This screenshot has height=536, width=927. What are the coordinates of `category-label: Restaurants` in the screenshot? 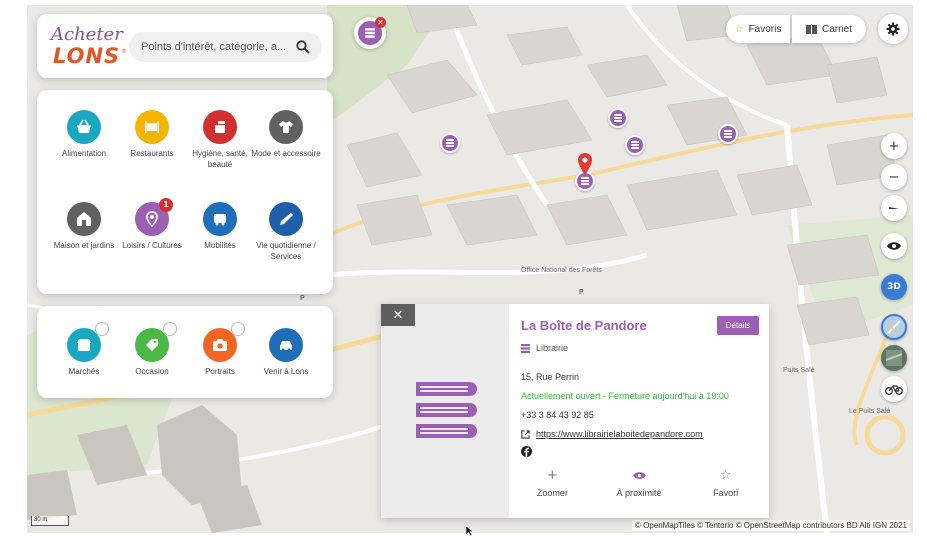 It's located at (152, 153).